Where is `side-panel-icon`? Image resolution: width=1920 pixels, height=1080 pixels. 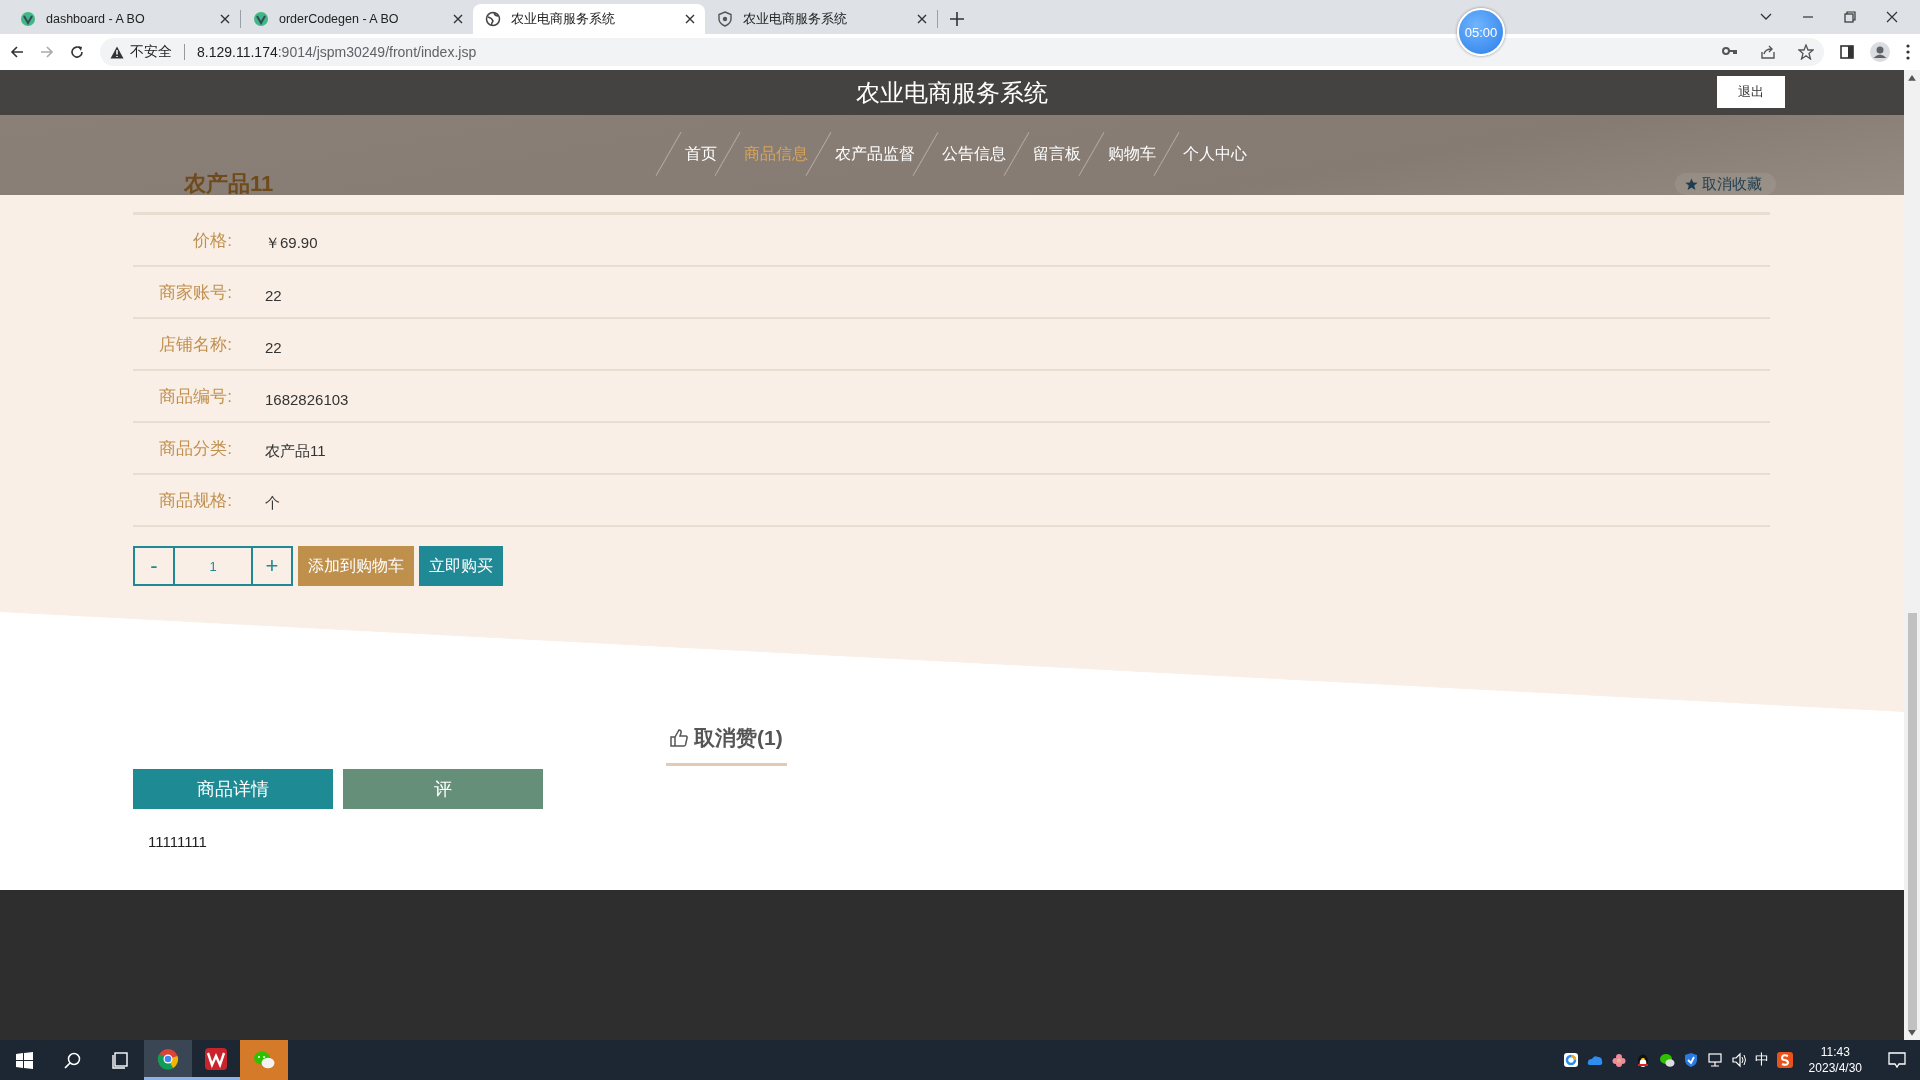
side-panel-icon is located at coordinates (1847, 52).